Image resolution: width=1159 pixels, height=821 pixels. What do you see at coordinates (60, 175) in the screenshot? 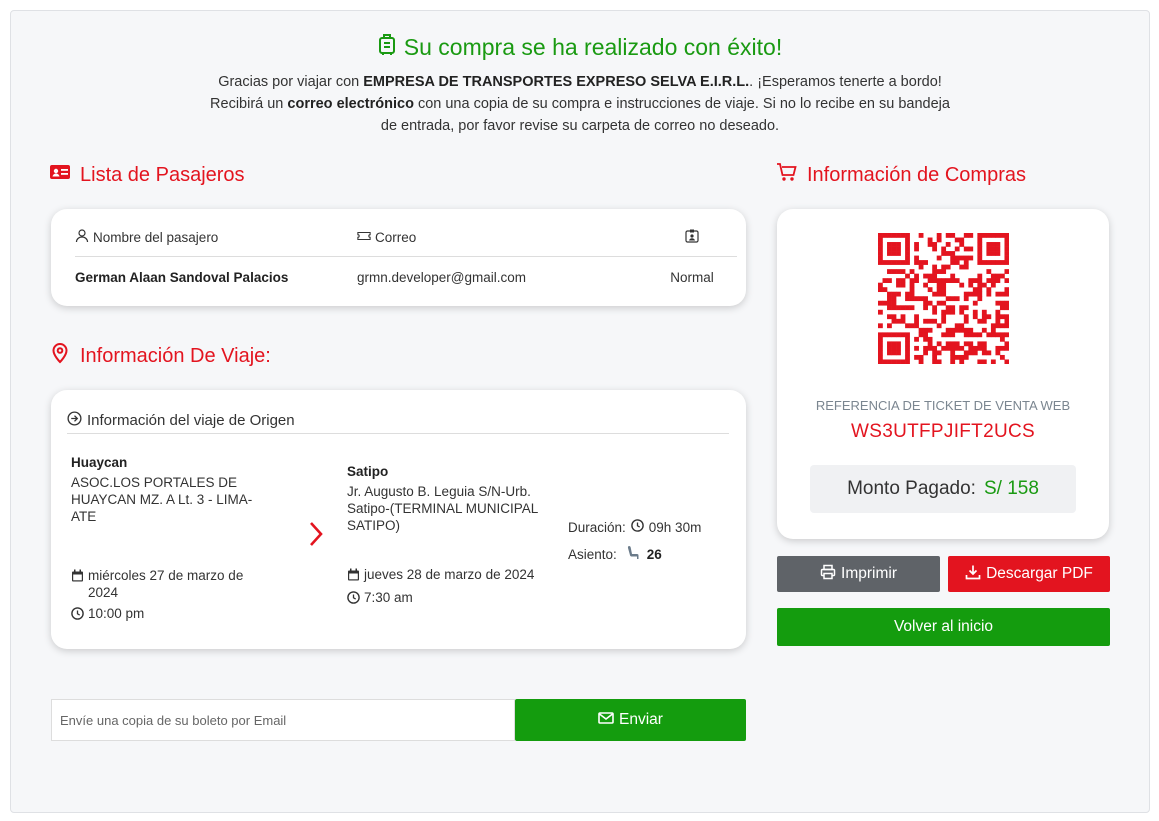
I see `id-card-icon` at bounding box center [60, 175].